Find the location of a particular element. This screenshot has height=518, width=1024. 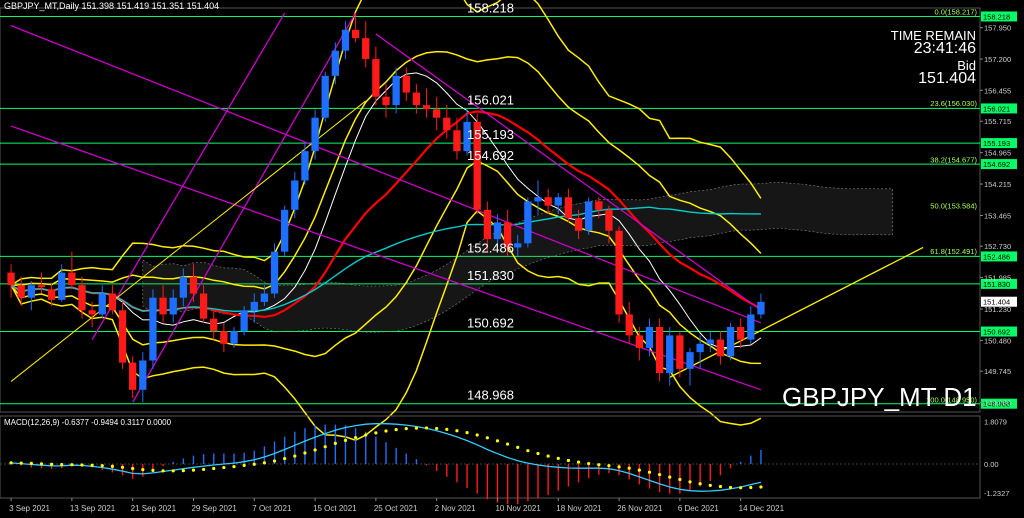

macd-y-tick-2: -1.2327 is located at coordinates (996, 493).